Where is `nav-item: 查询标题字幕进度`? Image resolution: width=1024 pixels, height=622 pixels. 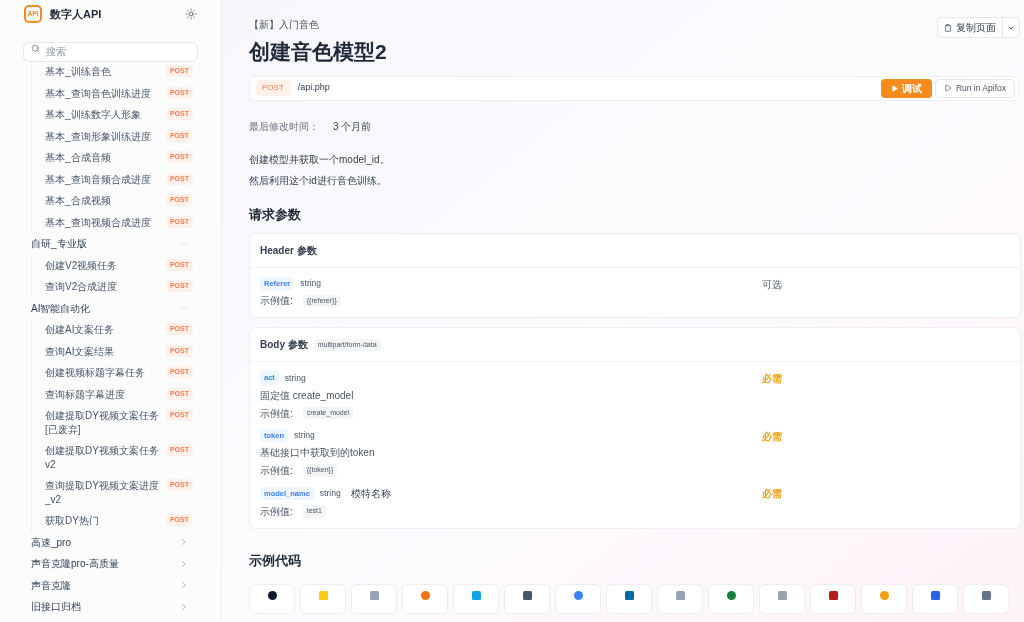 nav-item: 查询标题字幕进度 is located at coordinates (105, 394).